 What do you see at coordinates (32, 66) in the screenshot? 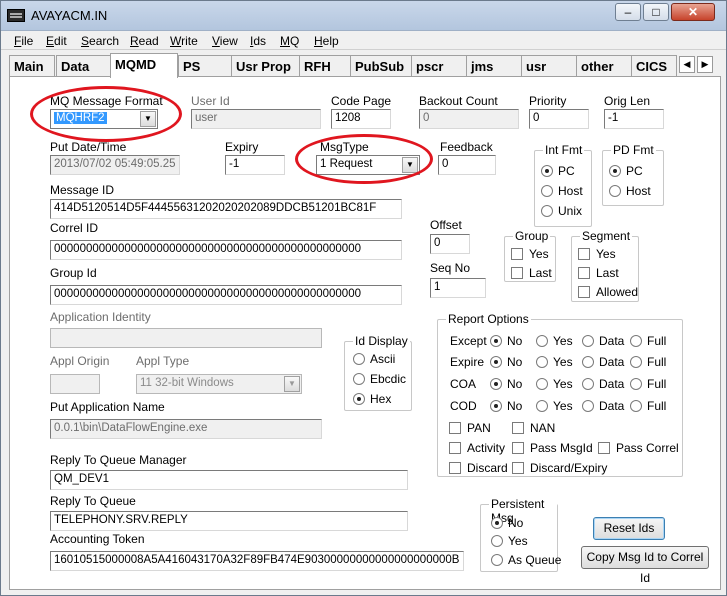
I see `tab-main: Main` at bounding box center [32, 66].